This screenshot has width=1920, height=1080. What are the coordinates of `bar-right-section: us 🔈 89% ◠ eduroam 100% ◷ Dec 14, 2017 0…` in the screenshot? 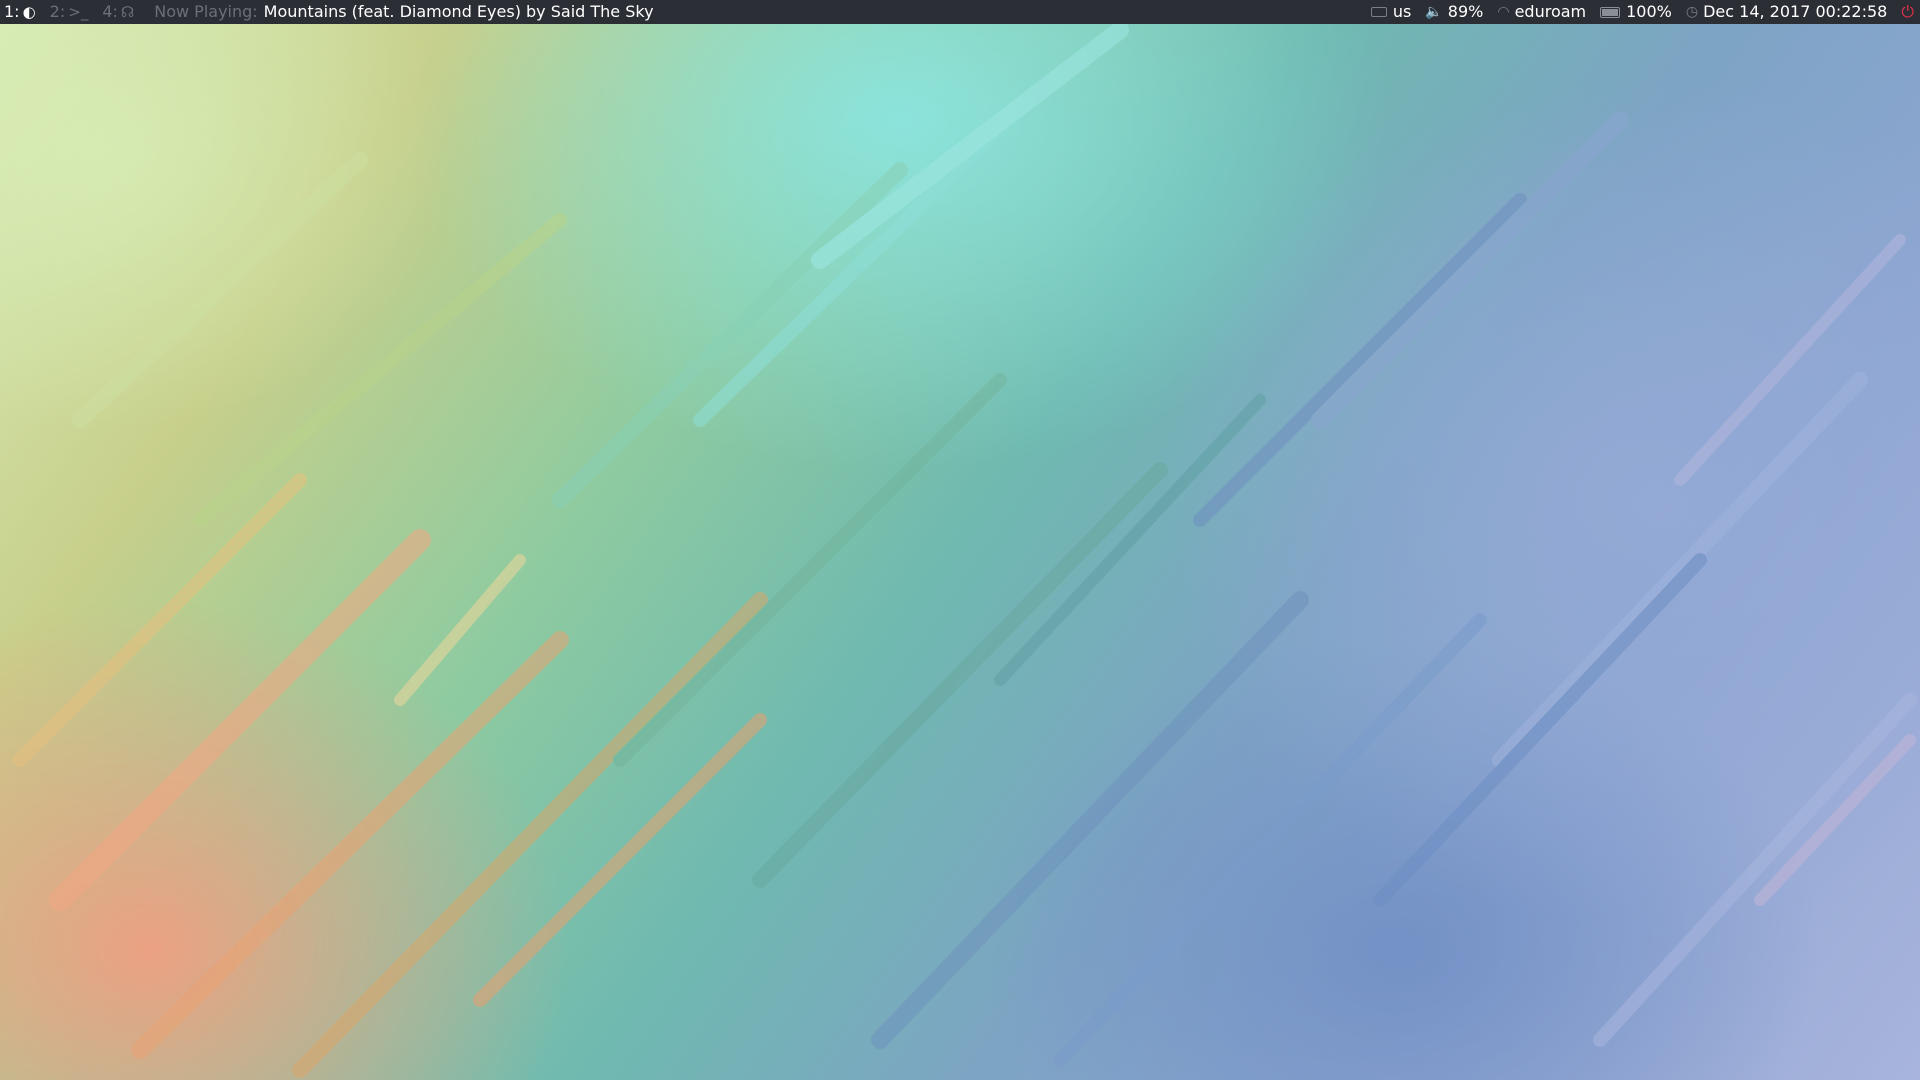 It's located at (1635, 12).